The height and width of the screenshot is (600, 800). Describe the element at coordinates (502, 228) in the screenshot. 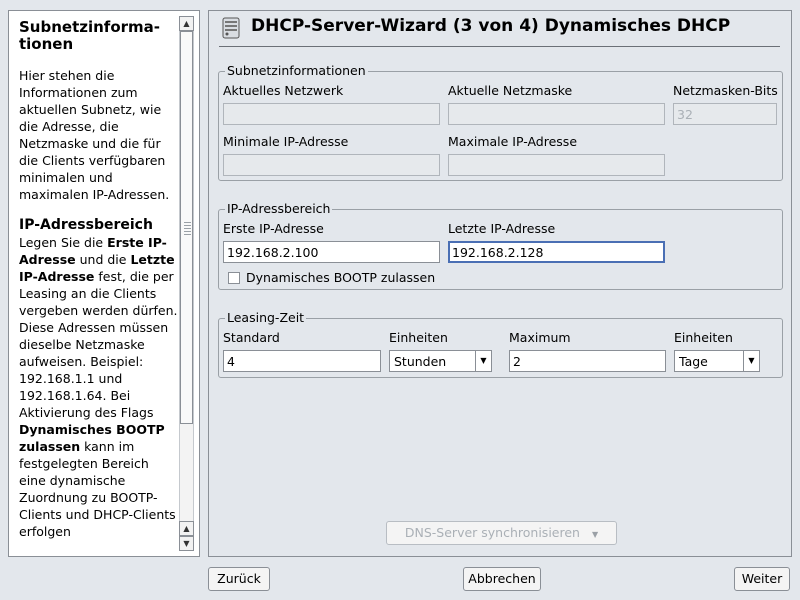

I see `last-ip-label: Letzte IP-Adresse` at that location.